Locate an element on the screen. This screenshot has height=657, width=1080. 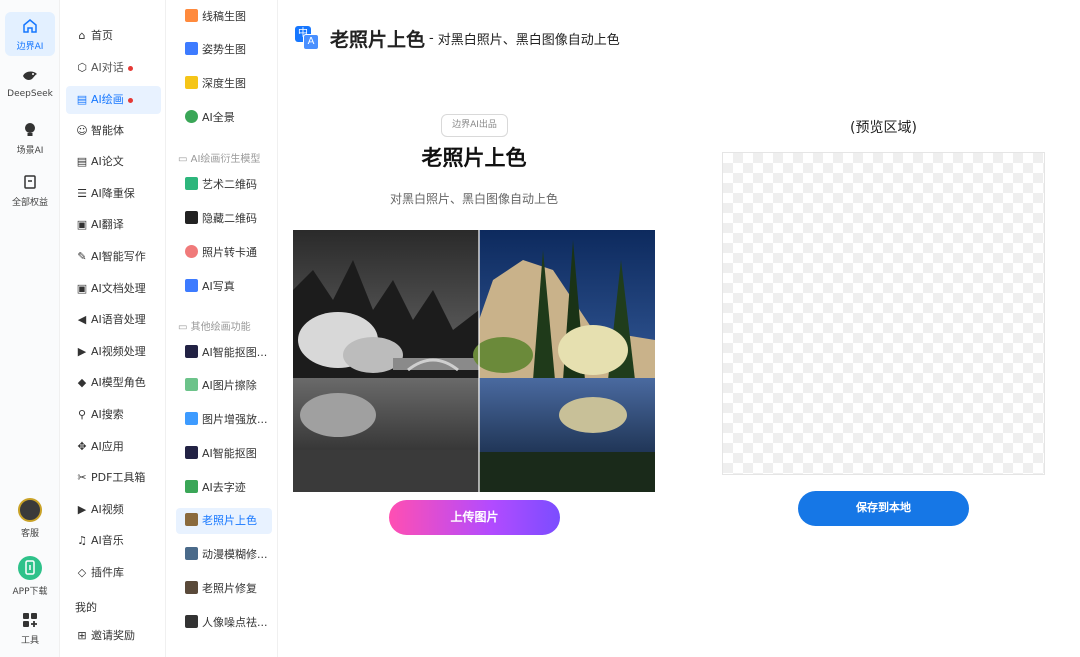
sub-item-label: 姿势生图 is located at coordinates (224, 49).